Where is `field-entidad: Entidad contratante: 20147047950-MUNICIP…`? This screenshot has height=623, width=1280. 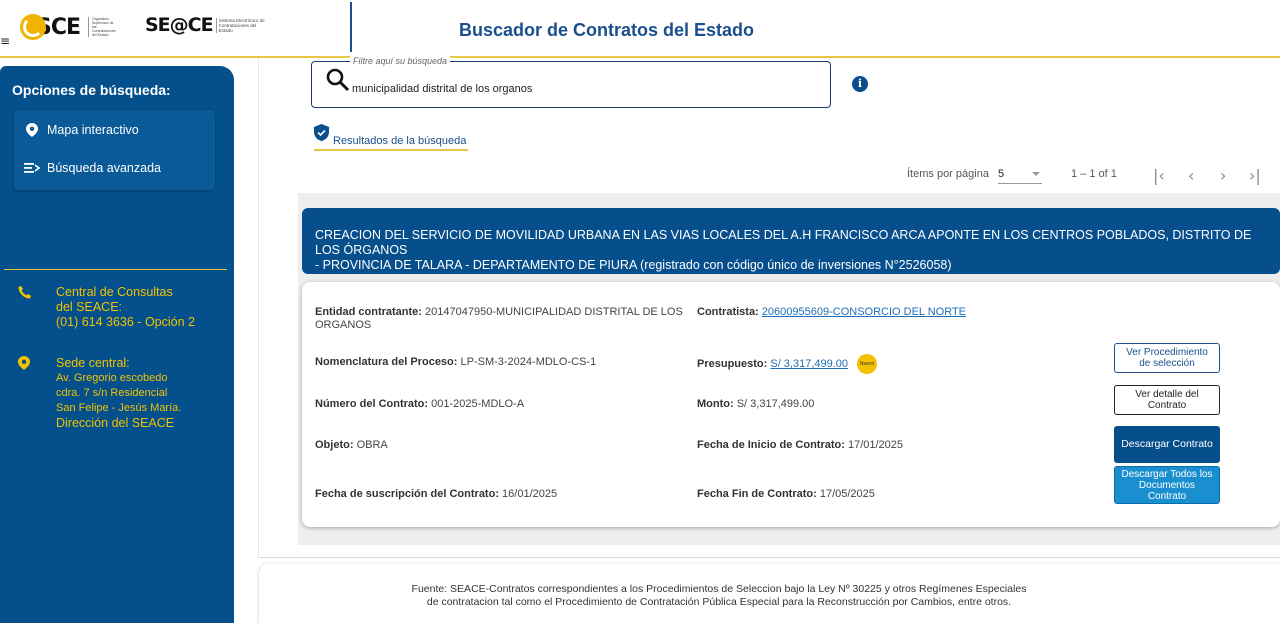 field-entidad: Entidad contratante: 20147047950-MUNICIP… is located at coordinates (500, 319).